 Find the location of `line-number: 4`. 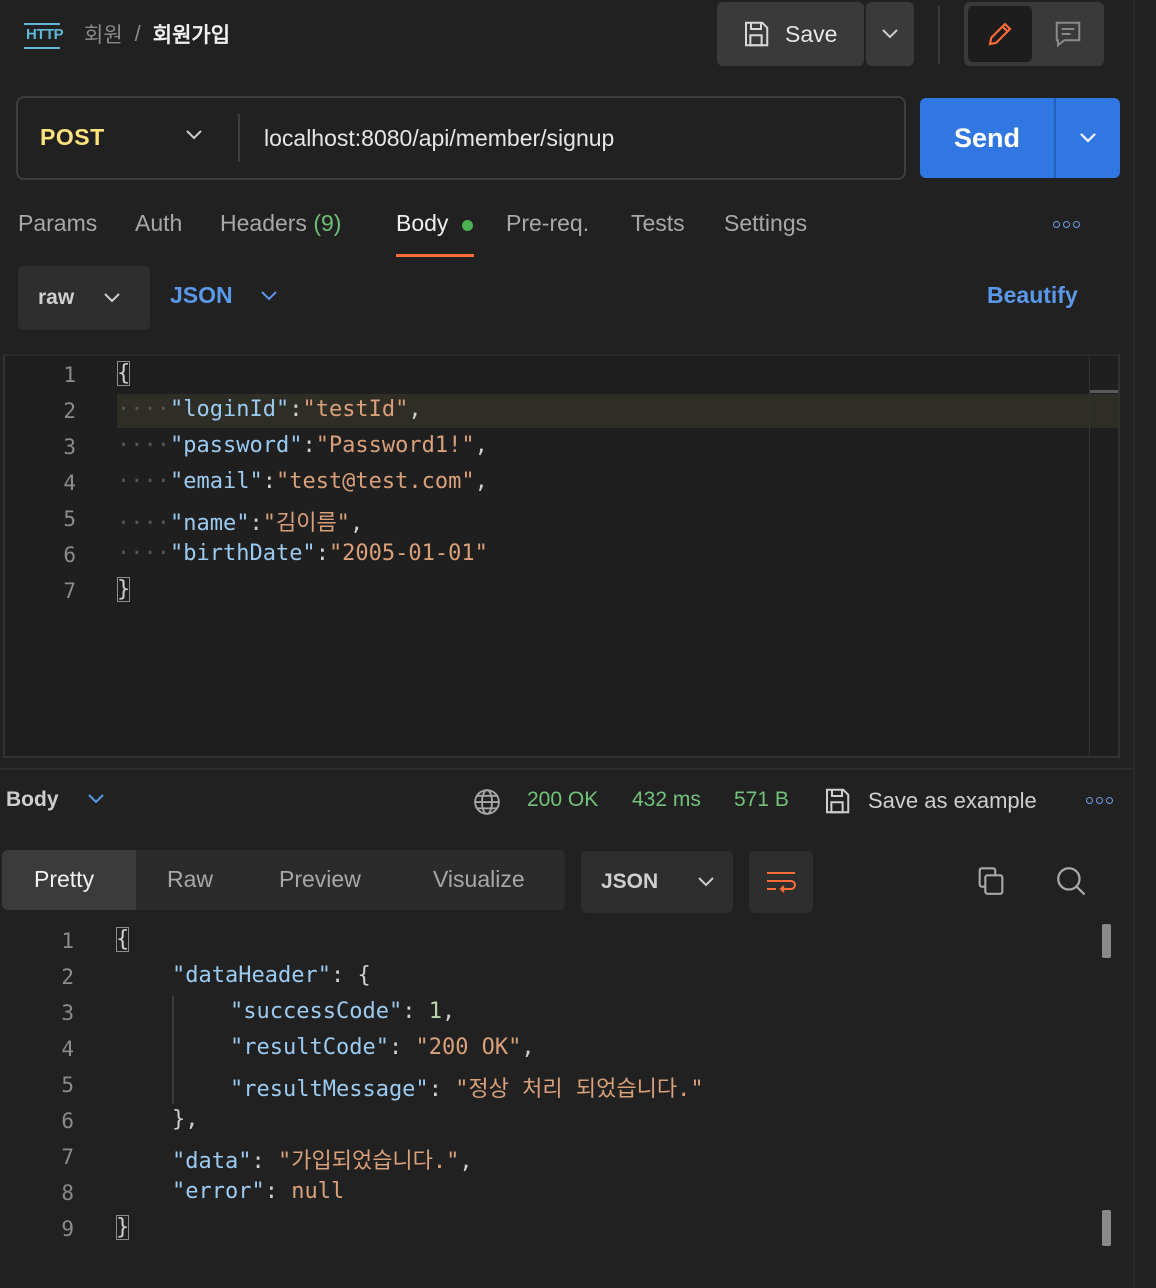

line-number: 4 is located at coordinates (67, 1049).